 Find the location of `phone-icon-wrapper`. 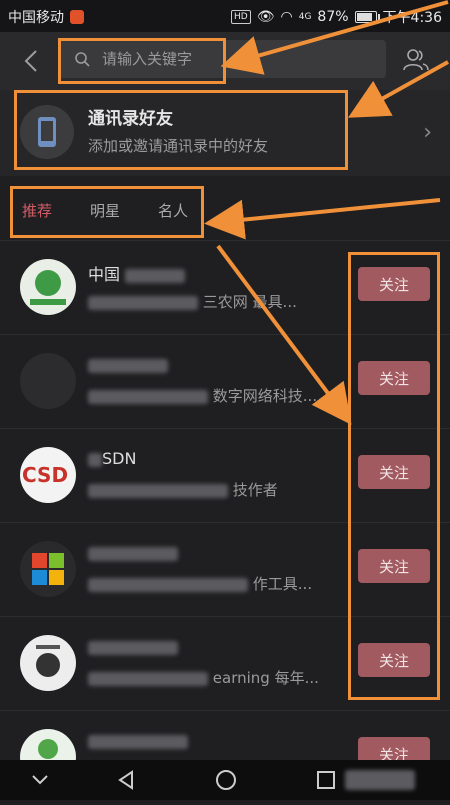

phone-icon-wrapper is located at coordinates (47, 132).